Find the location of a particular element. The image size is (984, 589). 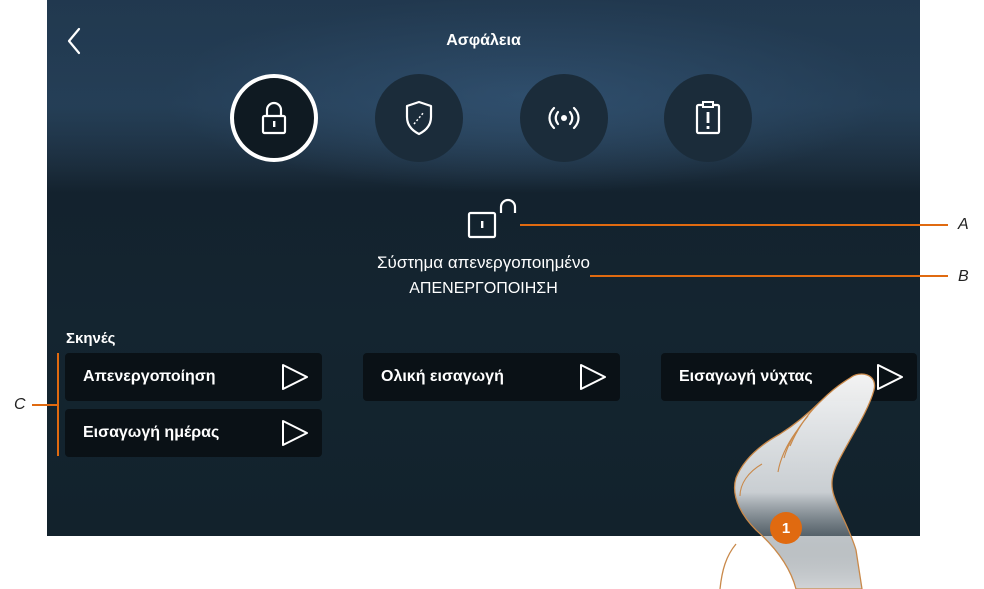

clipboard-alert-icon is located at coordinates (708, 118).